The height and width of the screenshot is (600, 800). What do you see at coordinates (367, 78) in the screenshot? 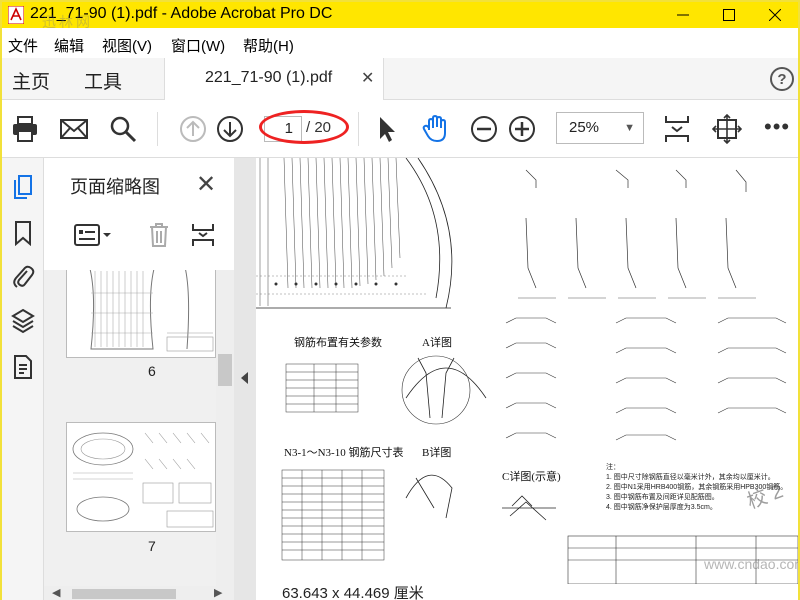
I see `close-tab-icon: ✕` at bounding box center [367, 78].